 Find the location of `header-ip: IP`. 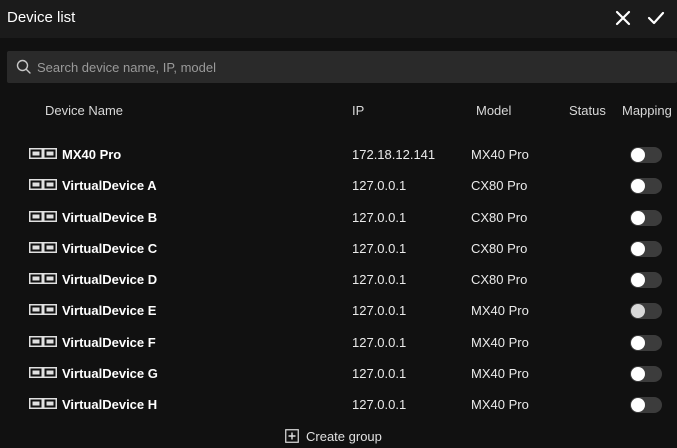

header-ip: IP is located at coordinates (358, 110).